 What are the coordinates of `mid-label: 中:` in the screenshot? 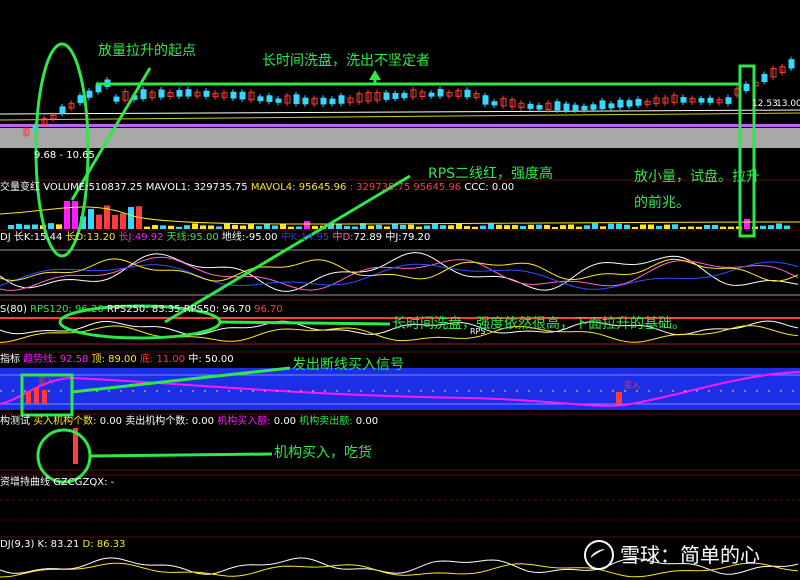 It's located at (195, 359).